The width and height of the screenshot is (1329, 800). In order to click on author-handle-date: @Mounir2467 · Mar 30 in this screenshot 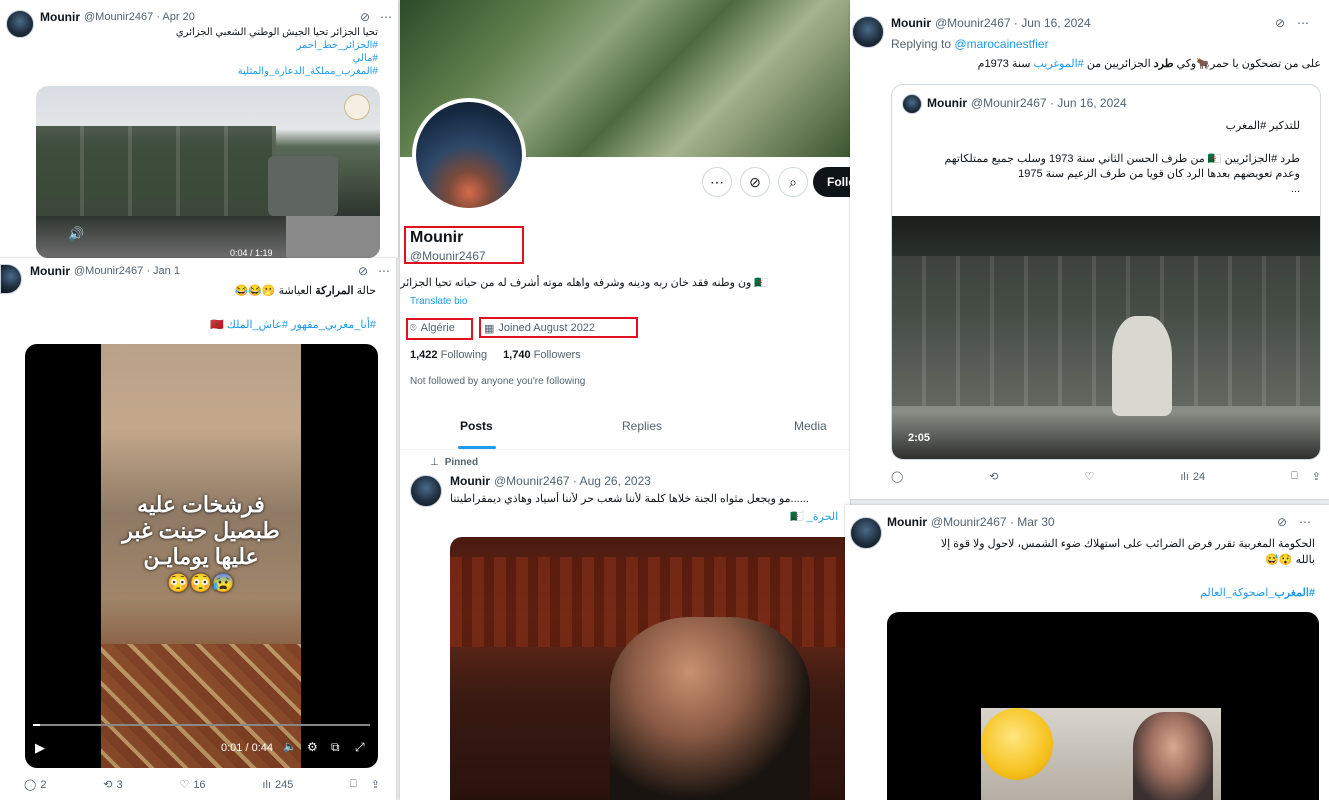, I will do `click(993, 522)`.